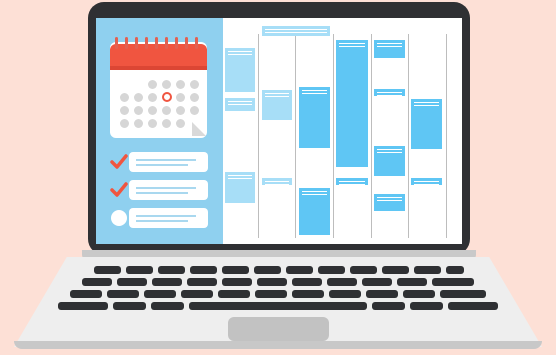  Describe the element at coordinates (167, 97) in the screenshot. I see `calendar-selected-date` at that location.